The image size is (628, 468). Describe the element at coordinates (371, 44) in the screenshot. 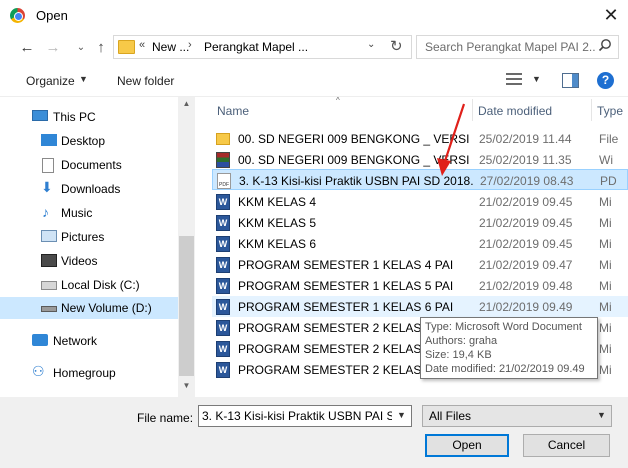

I see `address-dropdown-icon: ⌄` at that location.